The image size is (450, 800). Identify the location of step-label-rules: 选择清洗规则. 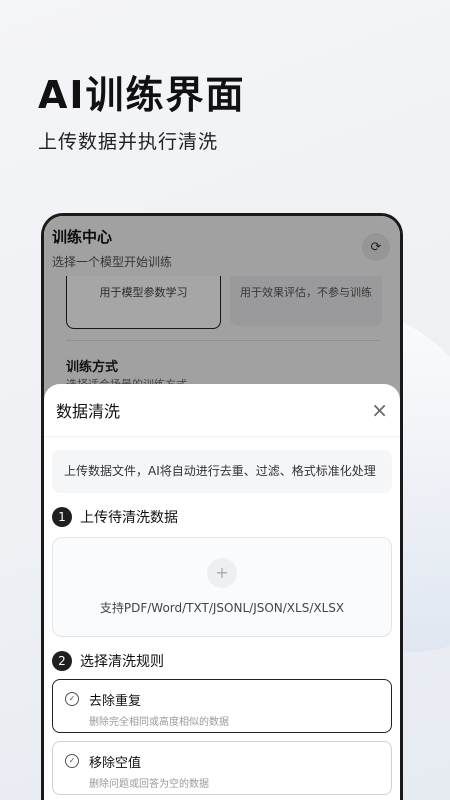
(122, 661).